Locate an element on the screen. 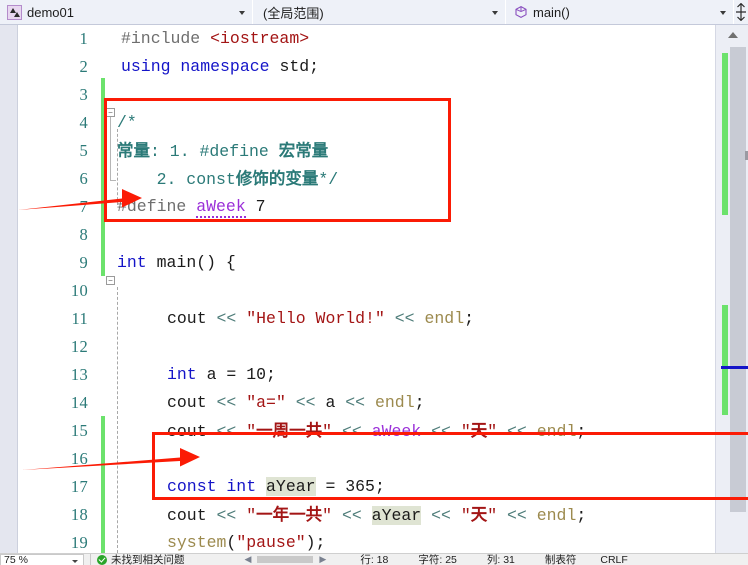  code-line-text: #include <iostream> is located at coordinates (215, 38).